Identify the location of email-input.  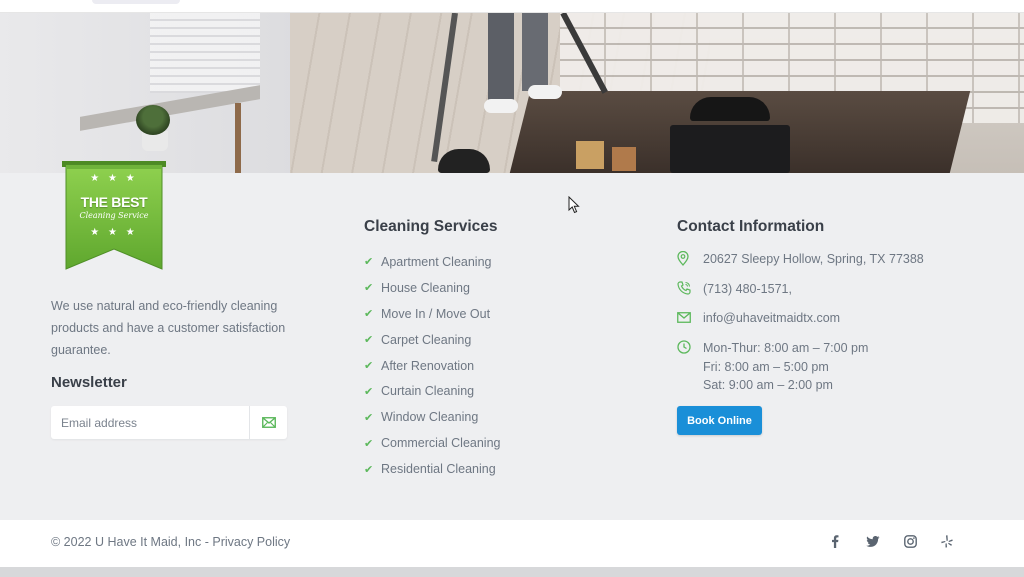
(150, 422).